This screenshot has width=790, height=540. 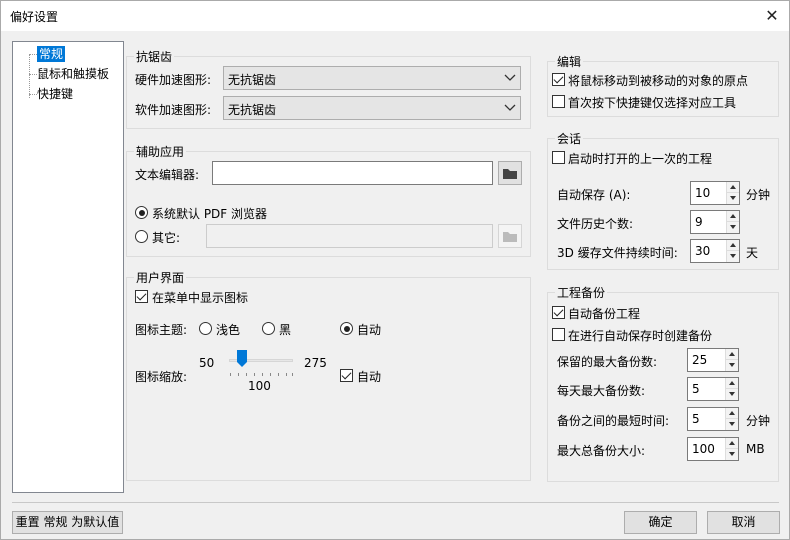 I want to click on max-backups-value: 25, so click(x=700, y=360).